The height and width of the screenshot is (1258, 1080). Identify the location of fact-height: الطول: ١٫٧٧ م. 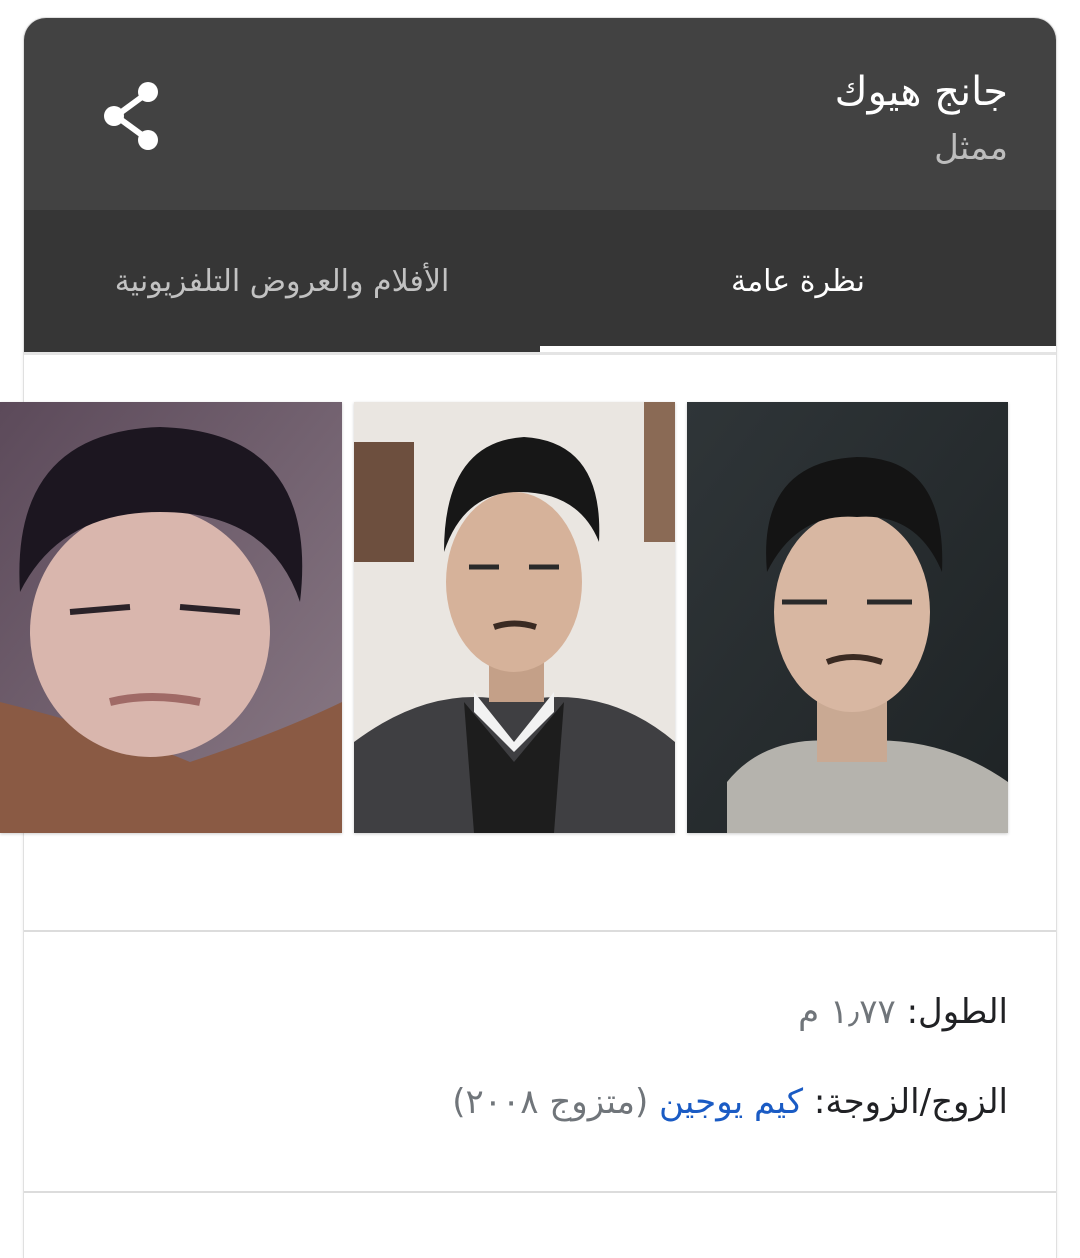
(903, 1012).